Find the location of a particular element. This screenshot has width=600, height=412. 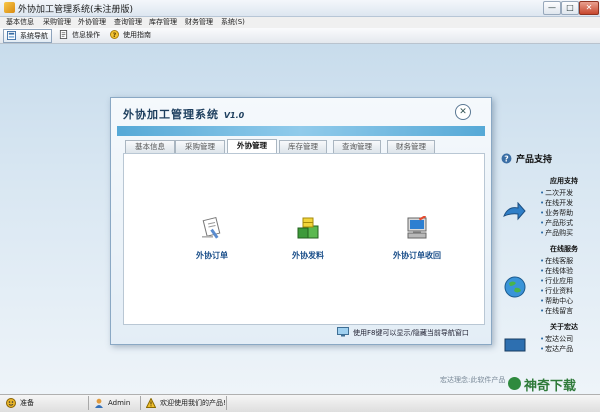

watermark-logo-icon is located at coordinates (514, 383).